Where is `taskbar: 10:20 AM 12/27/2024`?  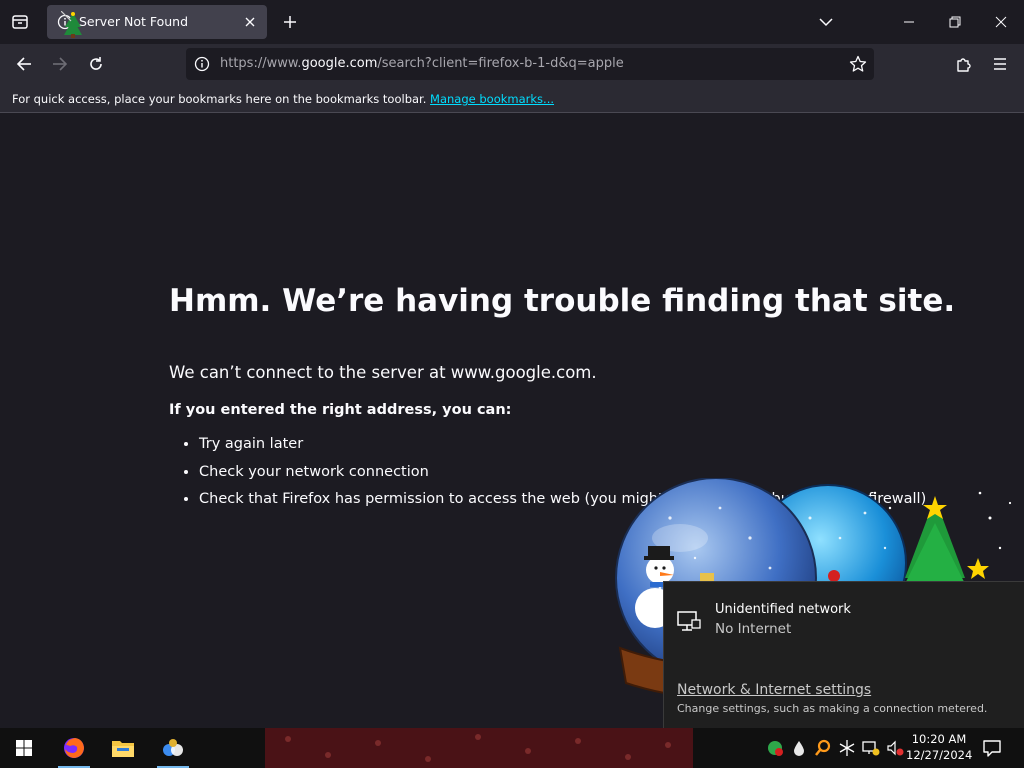 taskbar: 10:20 AM 12/27/2024 is located at coordinates (512, 748).